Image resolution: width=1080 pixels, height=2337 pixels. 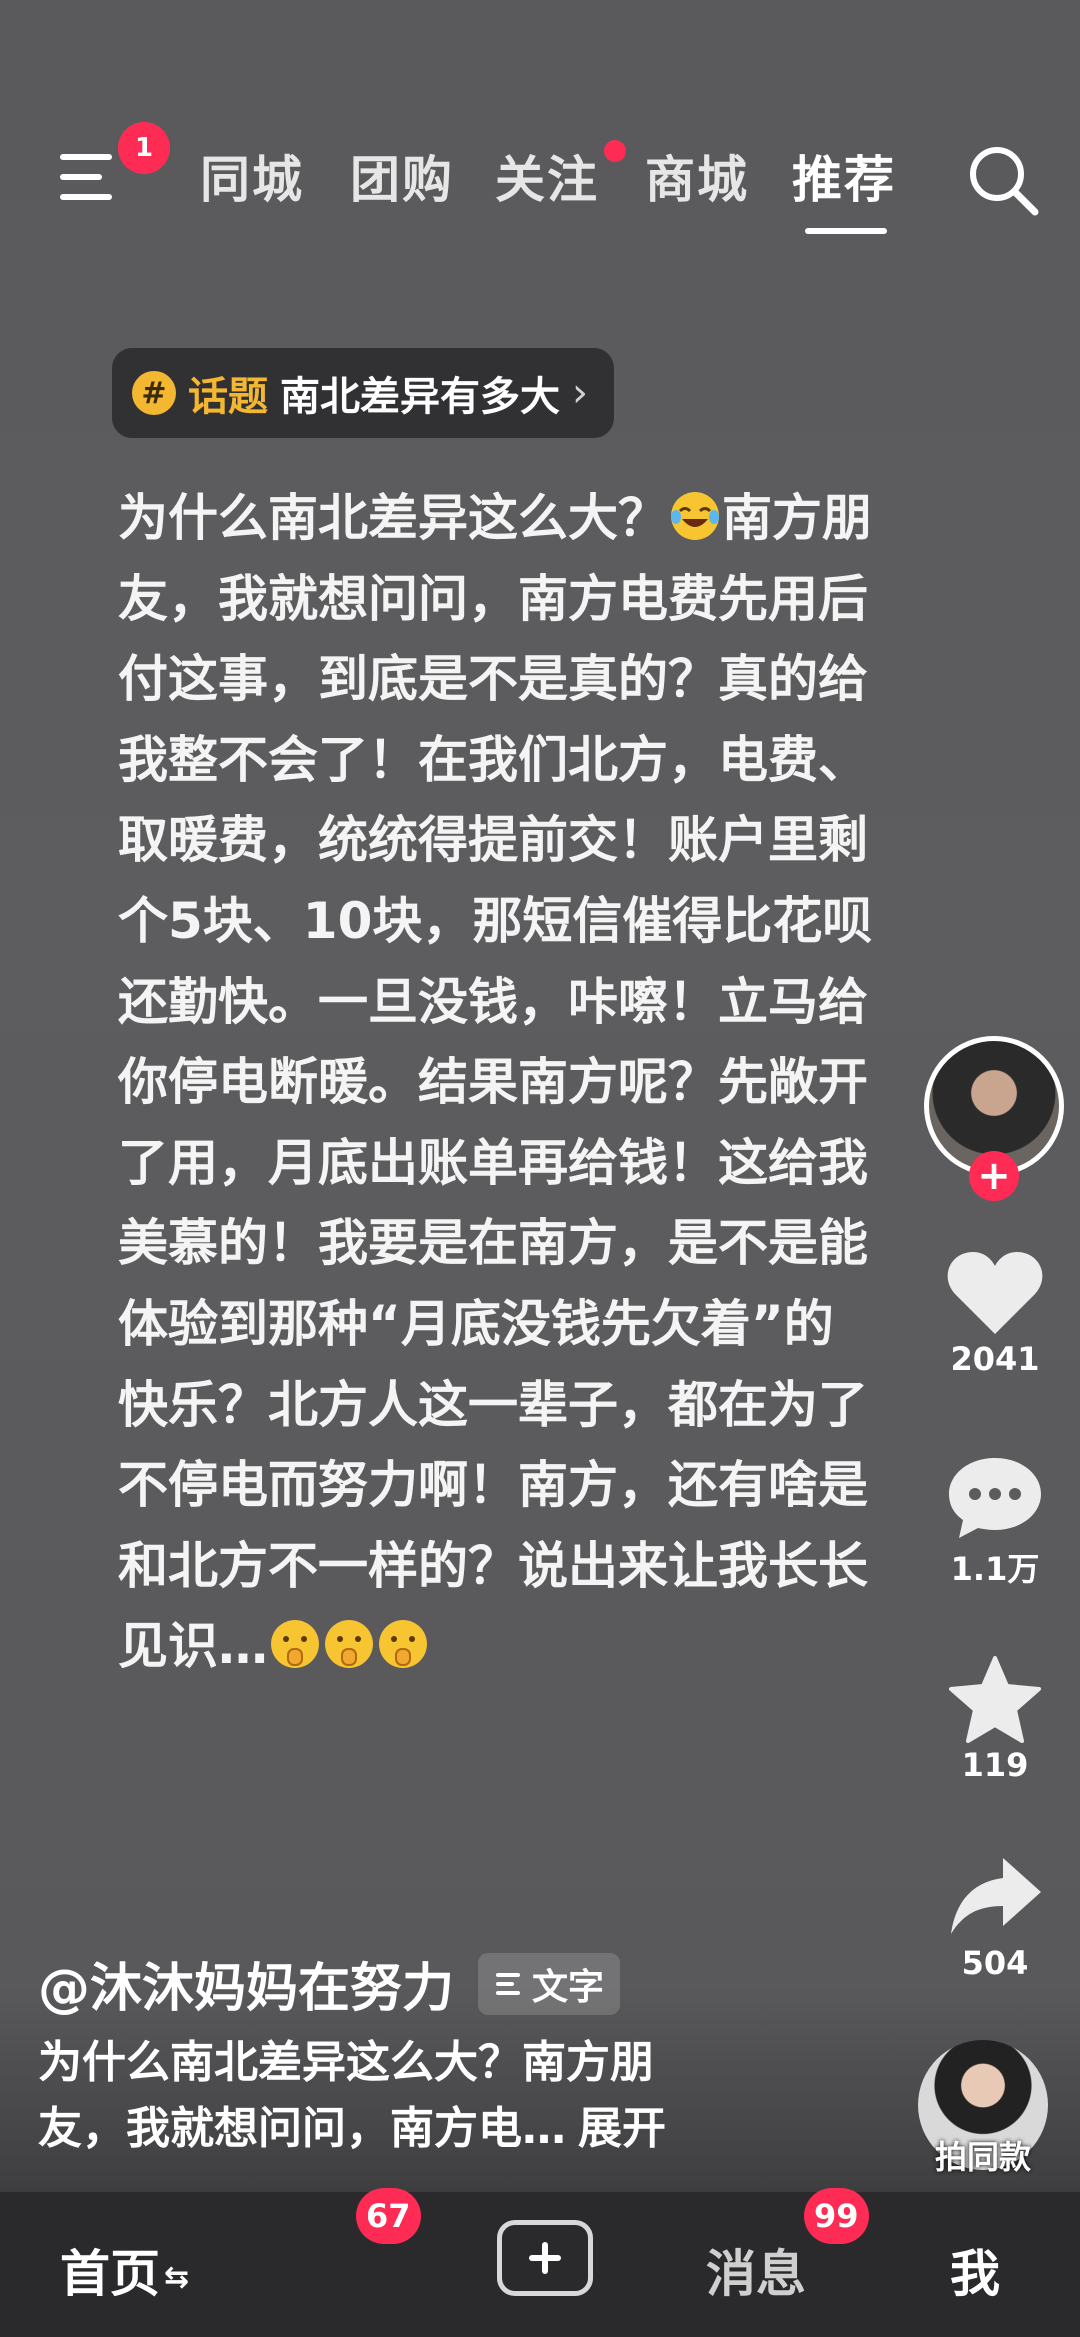 What do you see at coordinates (393, 518) in the screenshot?
I see `post-line: 为什么南北差异这么大？` at bounding box center [393, 518].